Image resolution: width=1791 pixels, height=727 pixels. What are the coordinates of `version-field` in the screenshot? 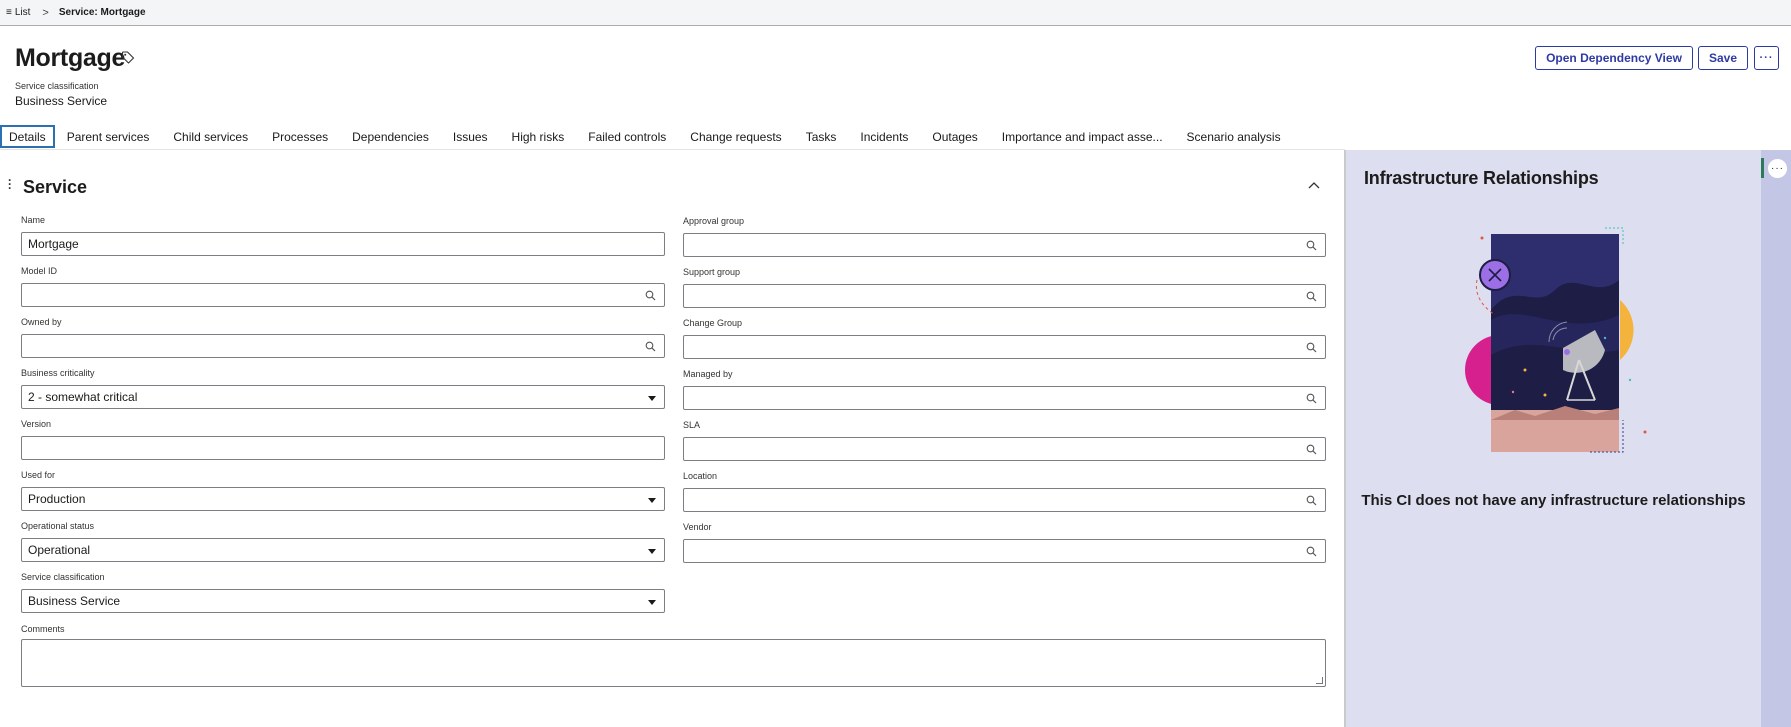 It's located at (343, 448).